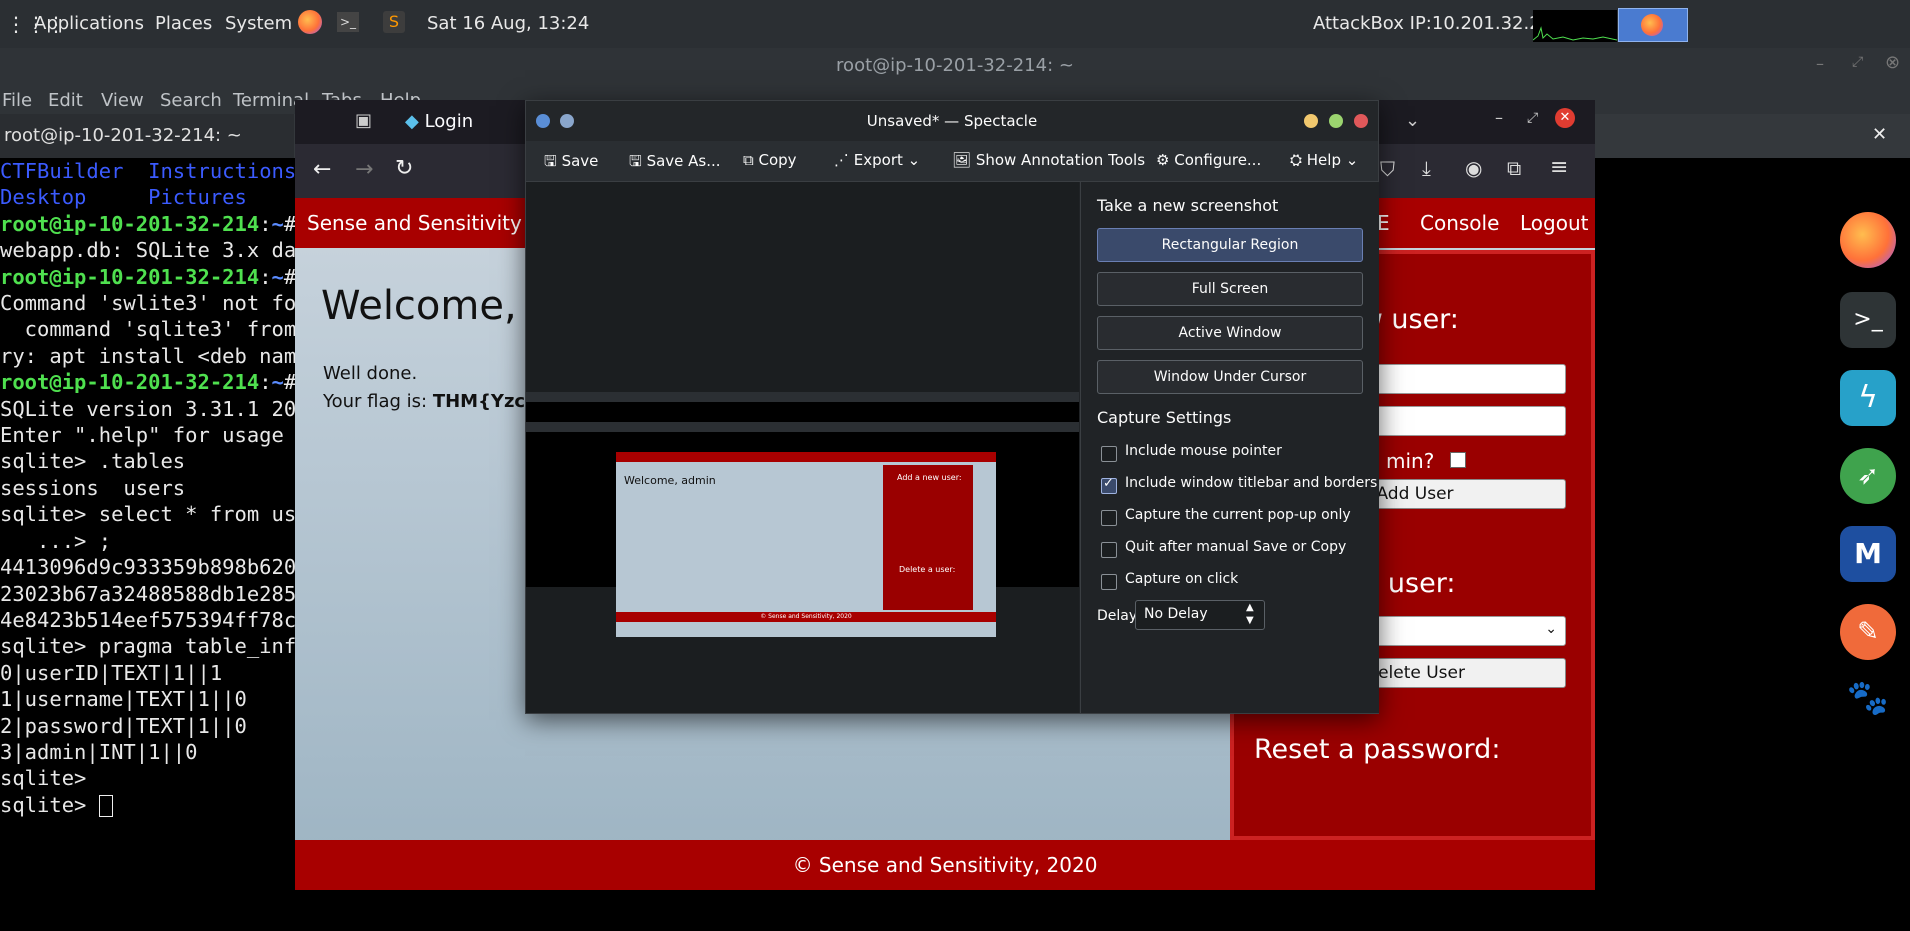 The image size is (1910, 931). Describe the element at coordinates (1438, 23) in the screenshot. I see `attackbox-ip: AttackBox IP:10.201.32.214` at that location.